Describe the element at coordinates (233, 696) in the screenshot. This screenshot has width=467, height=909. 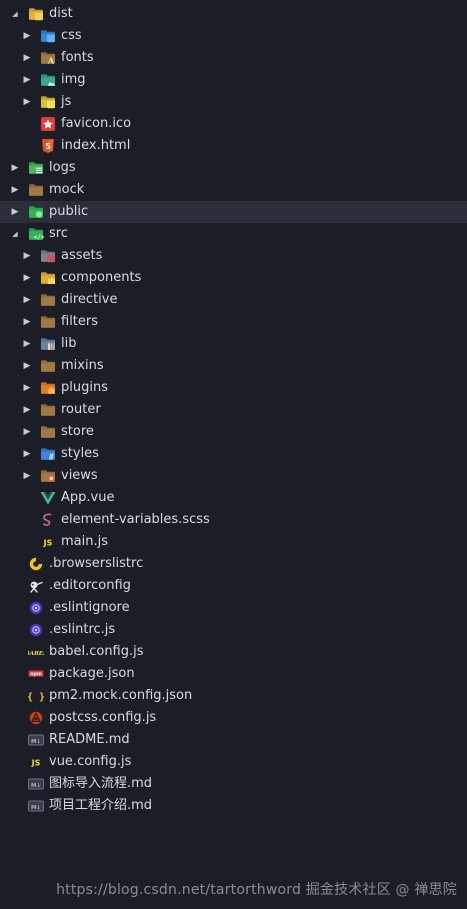
I see `tree-item-pm2-mock-config-json: { } pm2.mock.config.json` at that location.